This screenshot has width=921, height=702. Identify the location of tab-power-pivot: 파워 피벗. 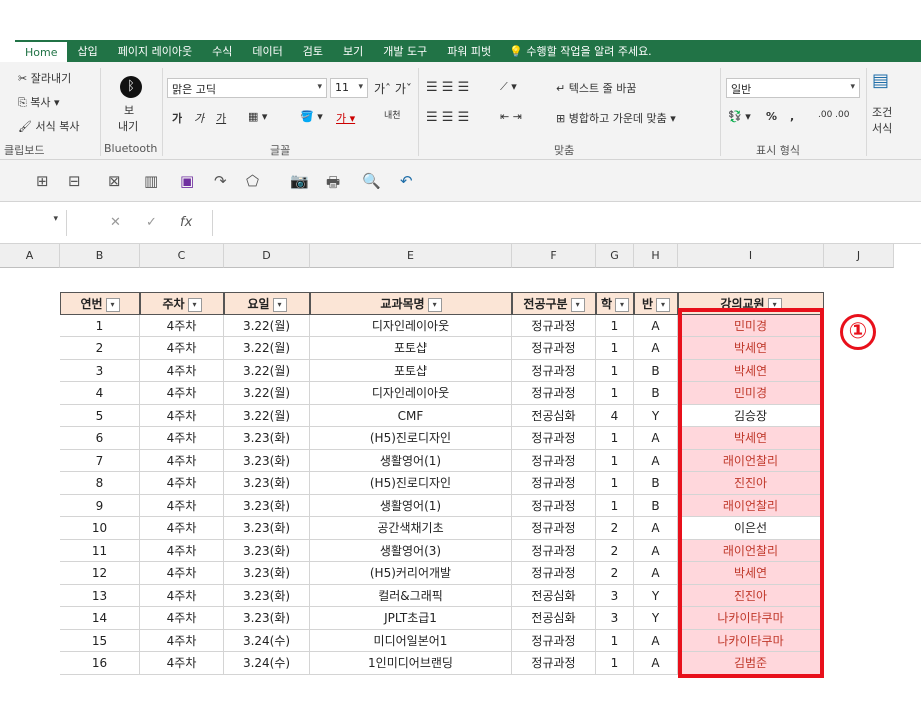
(469, 51).